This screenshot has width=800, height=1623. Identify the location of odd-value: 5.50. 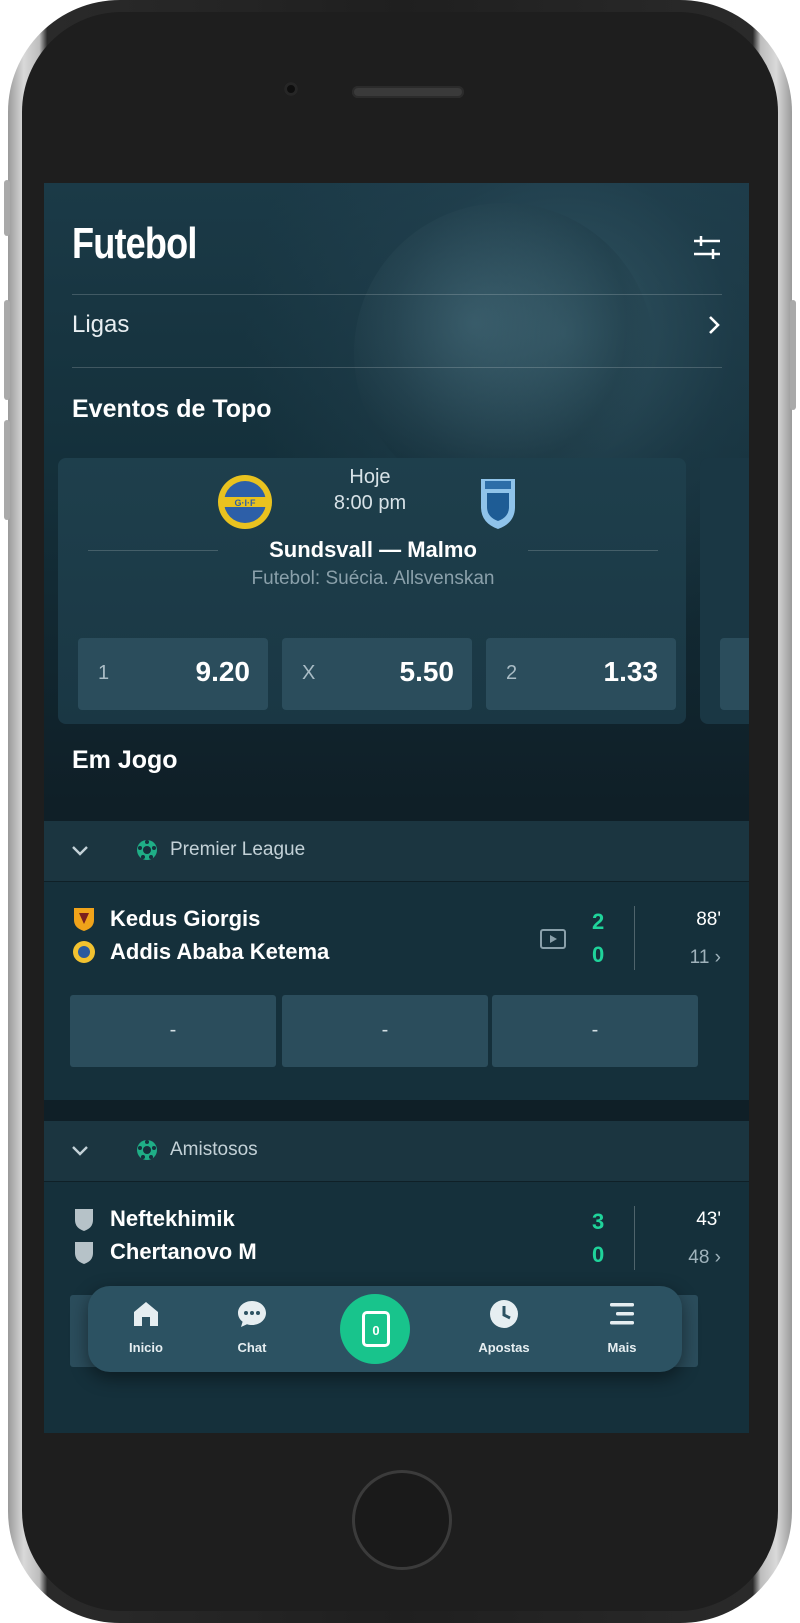
(427, 671).